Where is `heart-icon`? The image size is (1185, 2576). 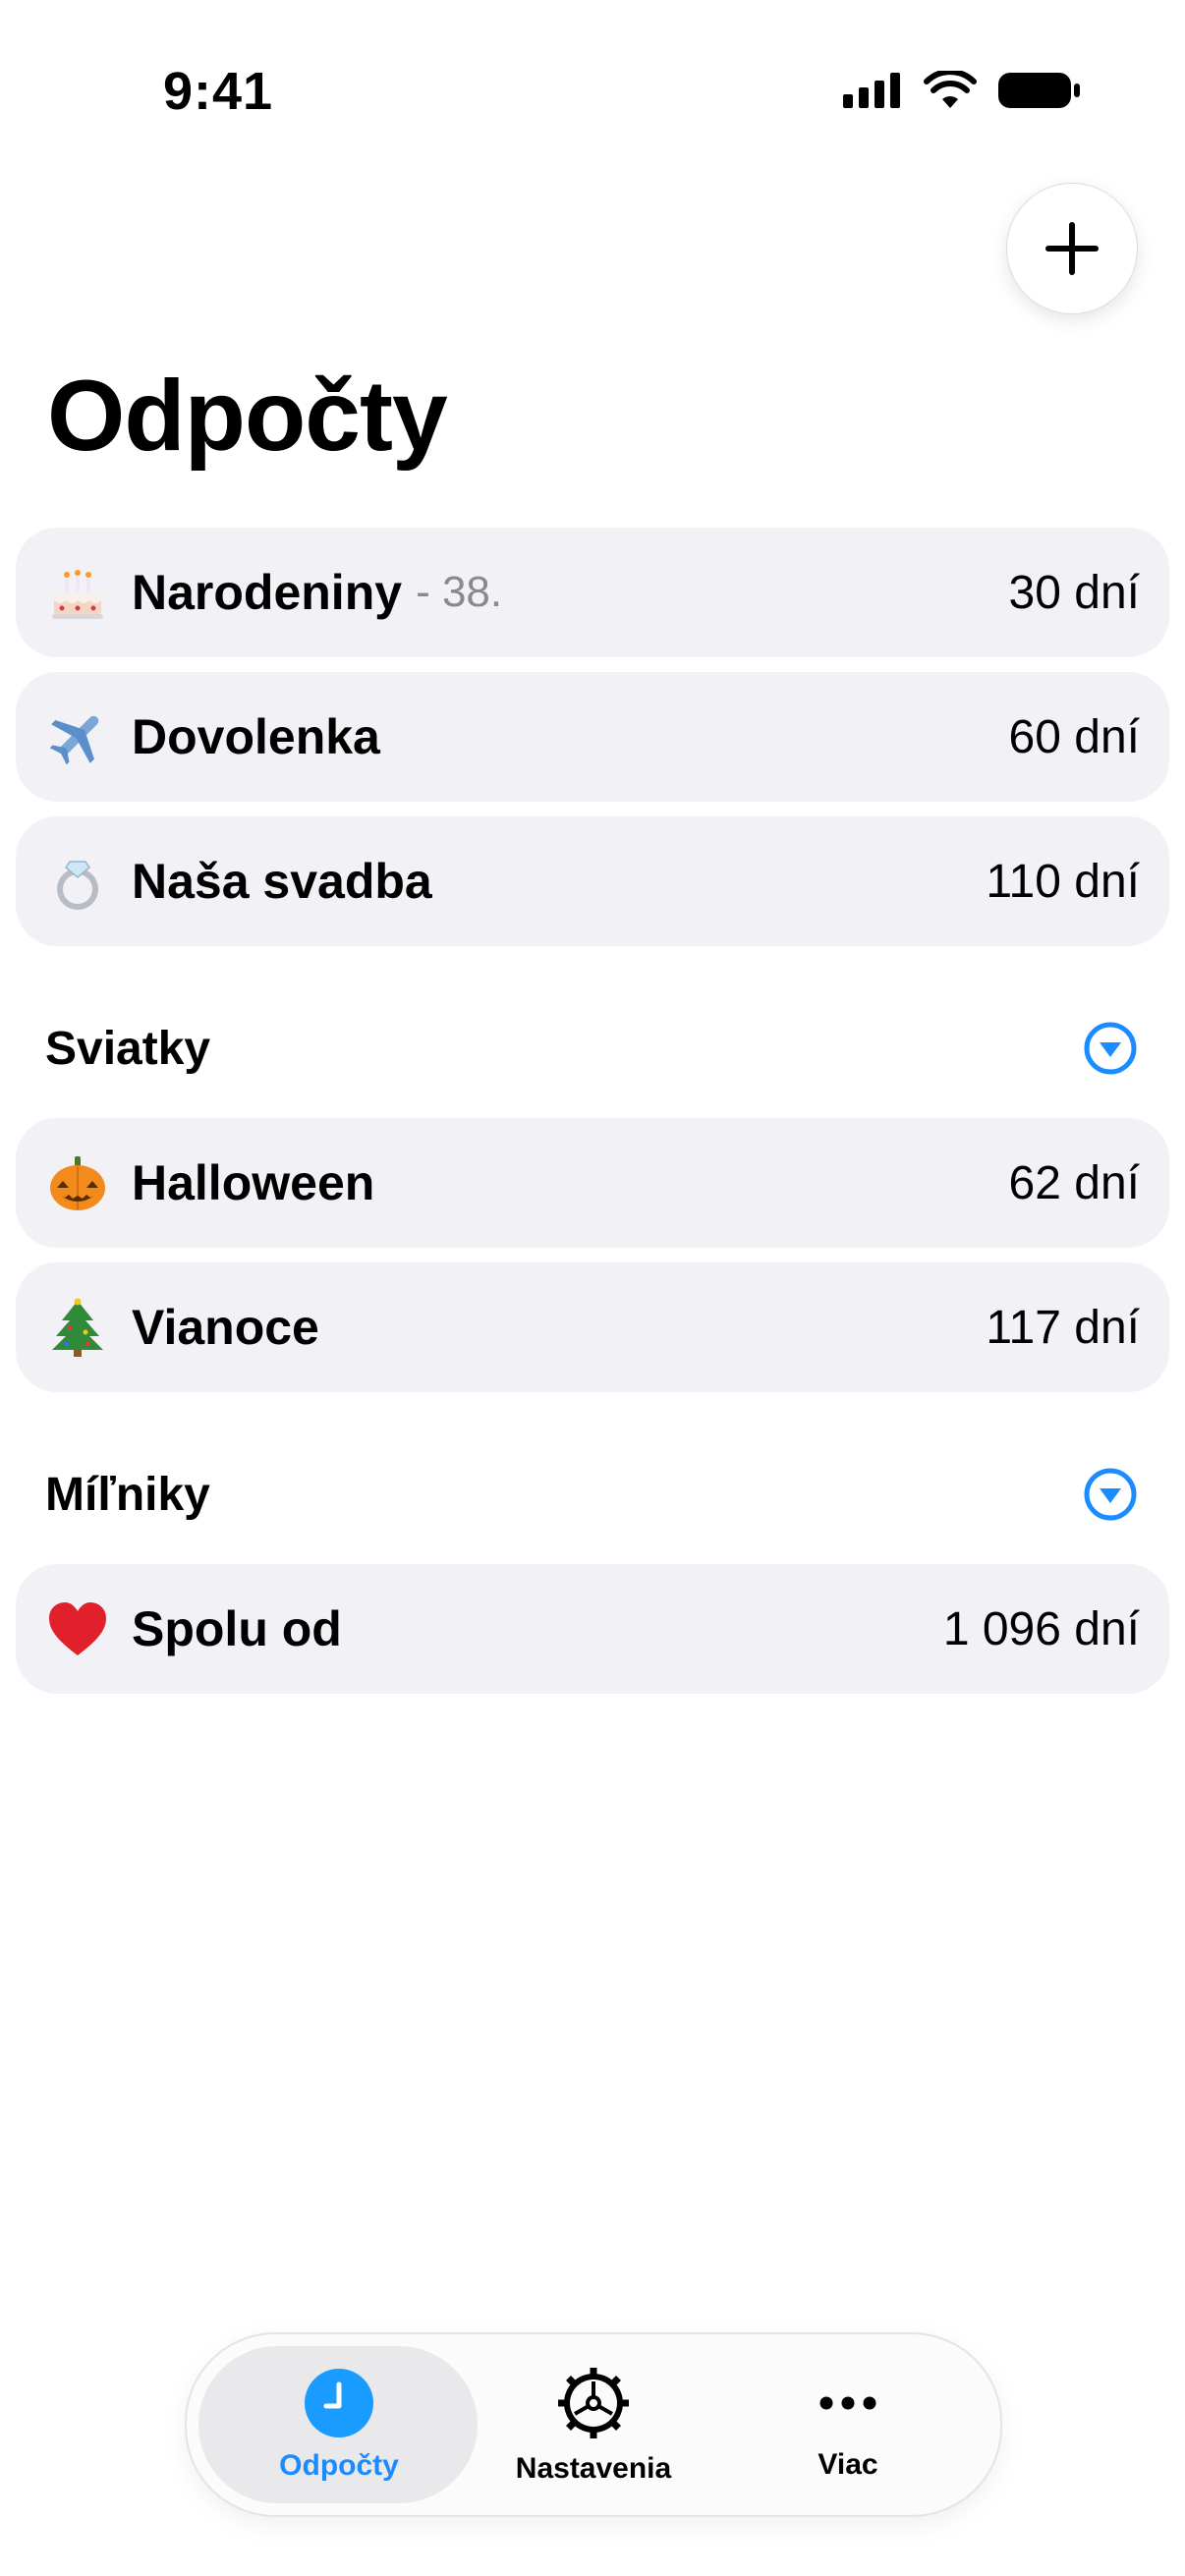
heart-icon is located at coordinates (77, 1628).